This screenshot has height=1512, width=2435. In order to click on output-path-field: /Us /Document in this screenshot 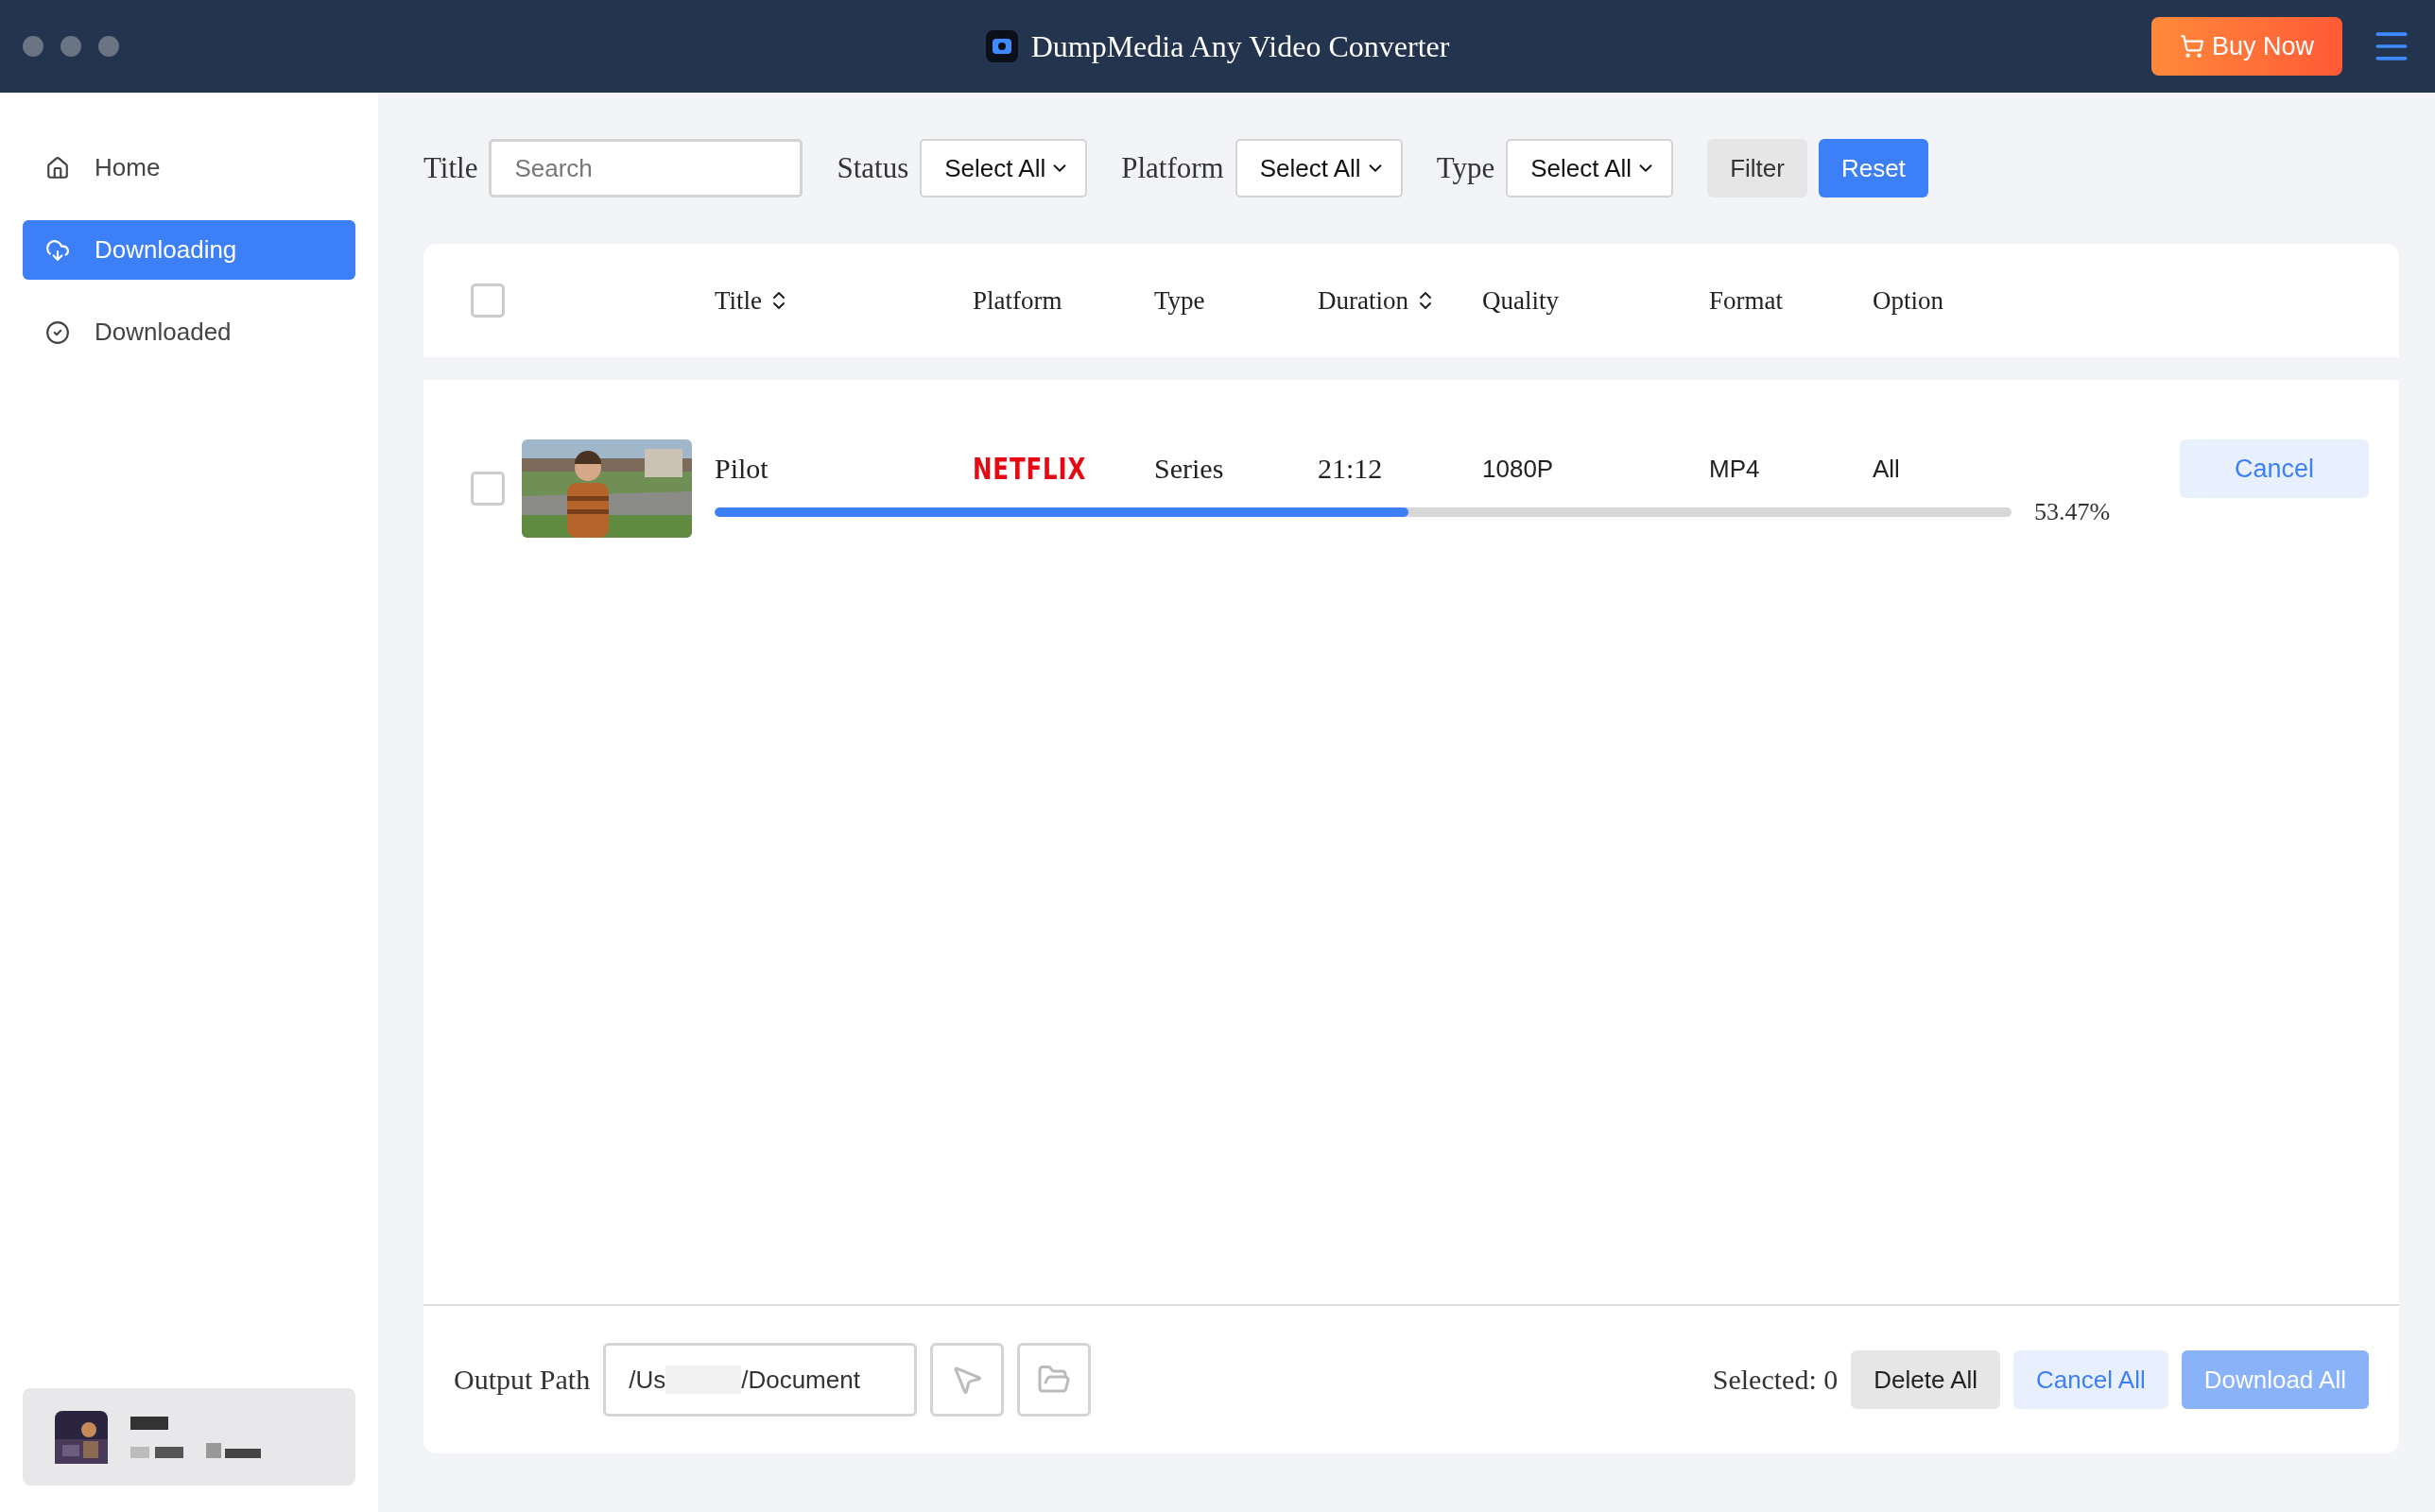, I will do `click(760, 1380)`.